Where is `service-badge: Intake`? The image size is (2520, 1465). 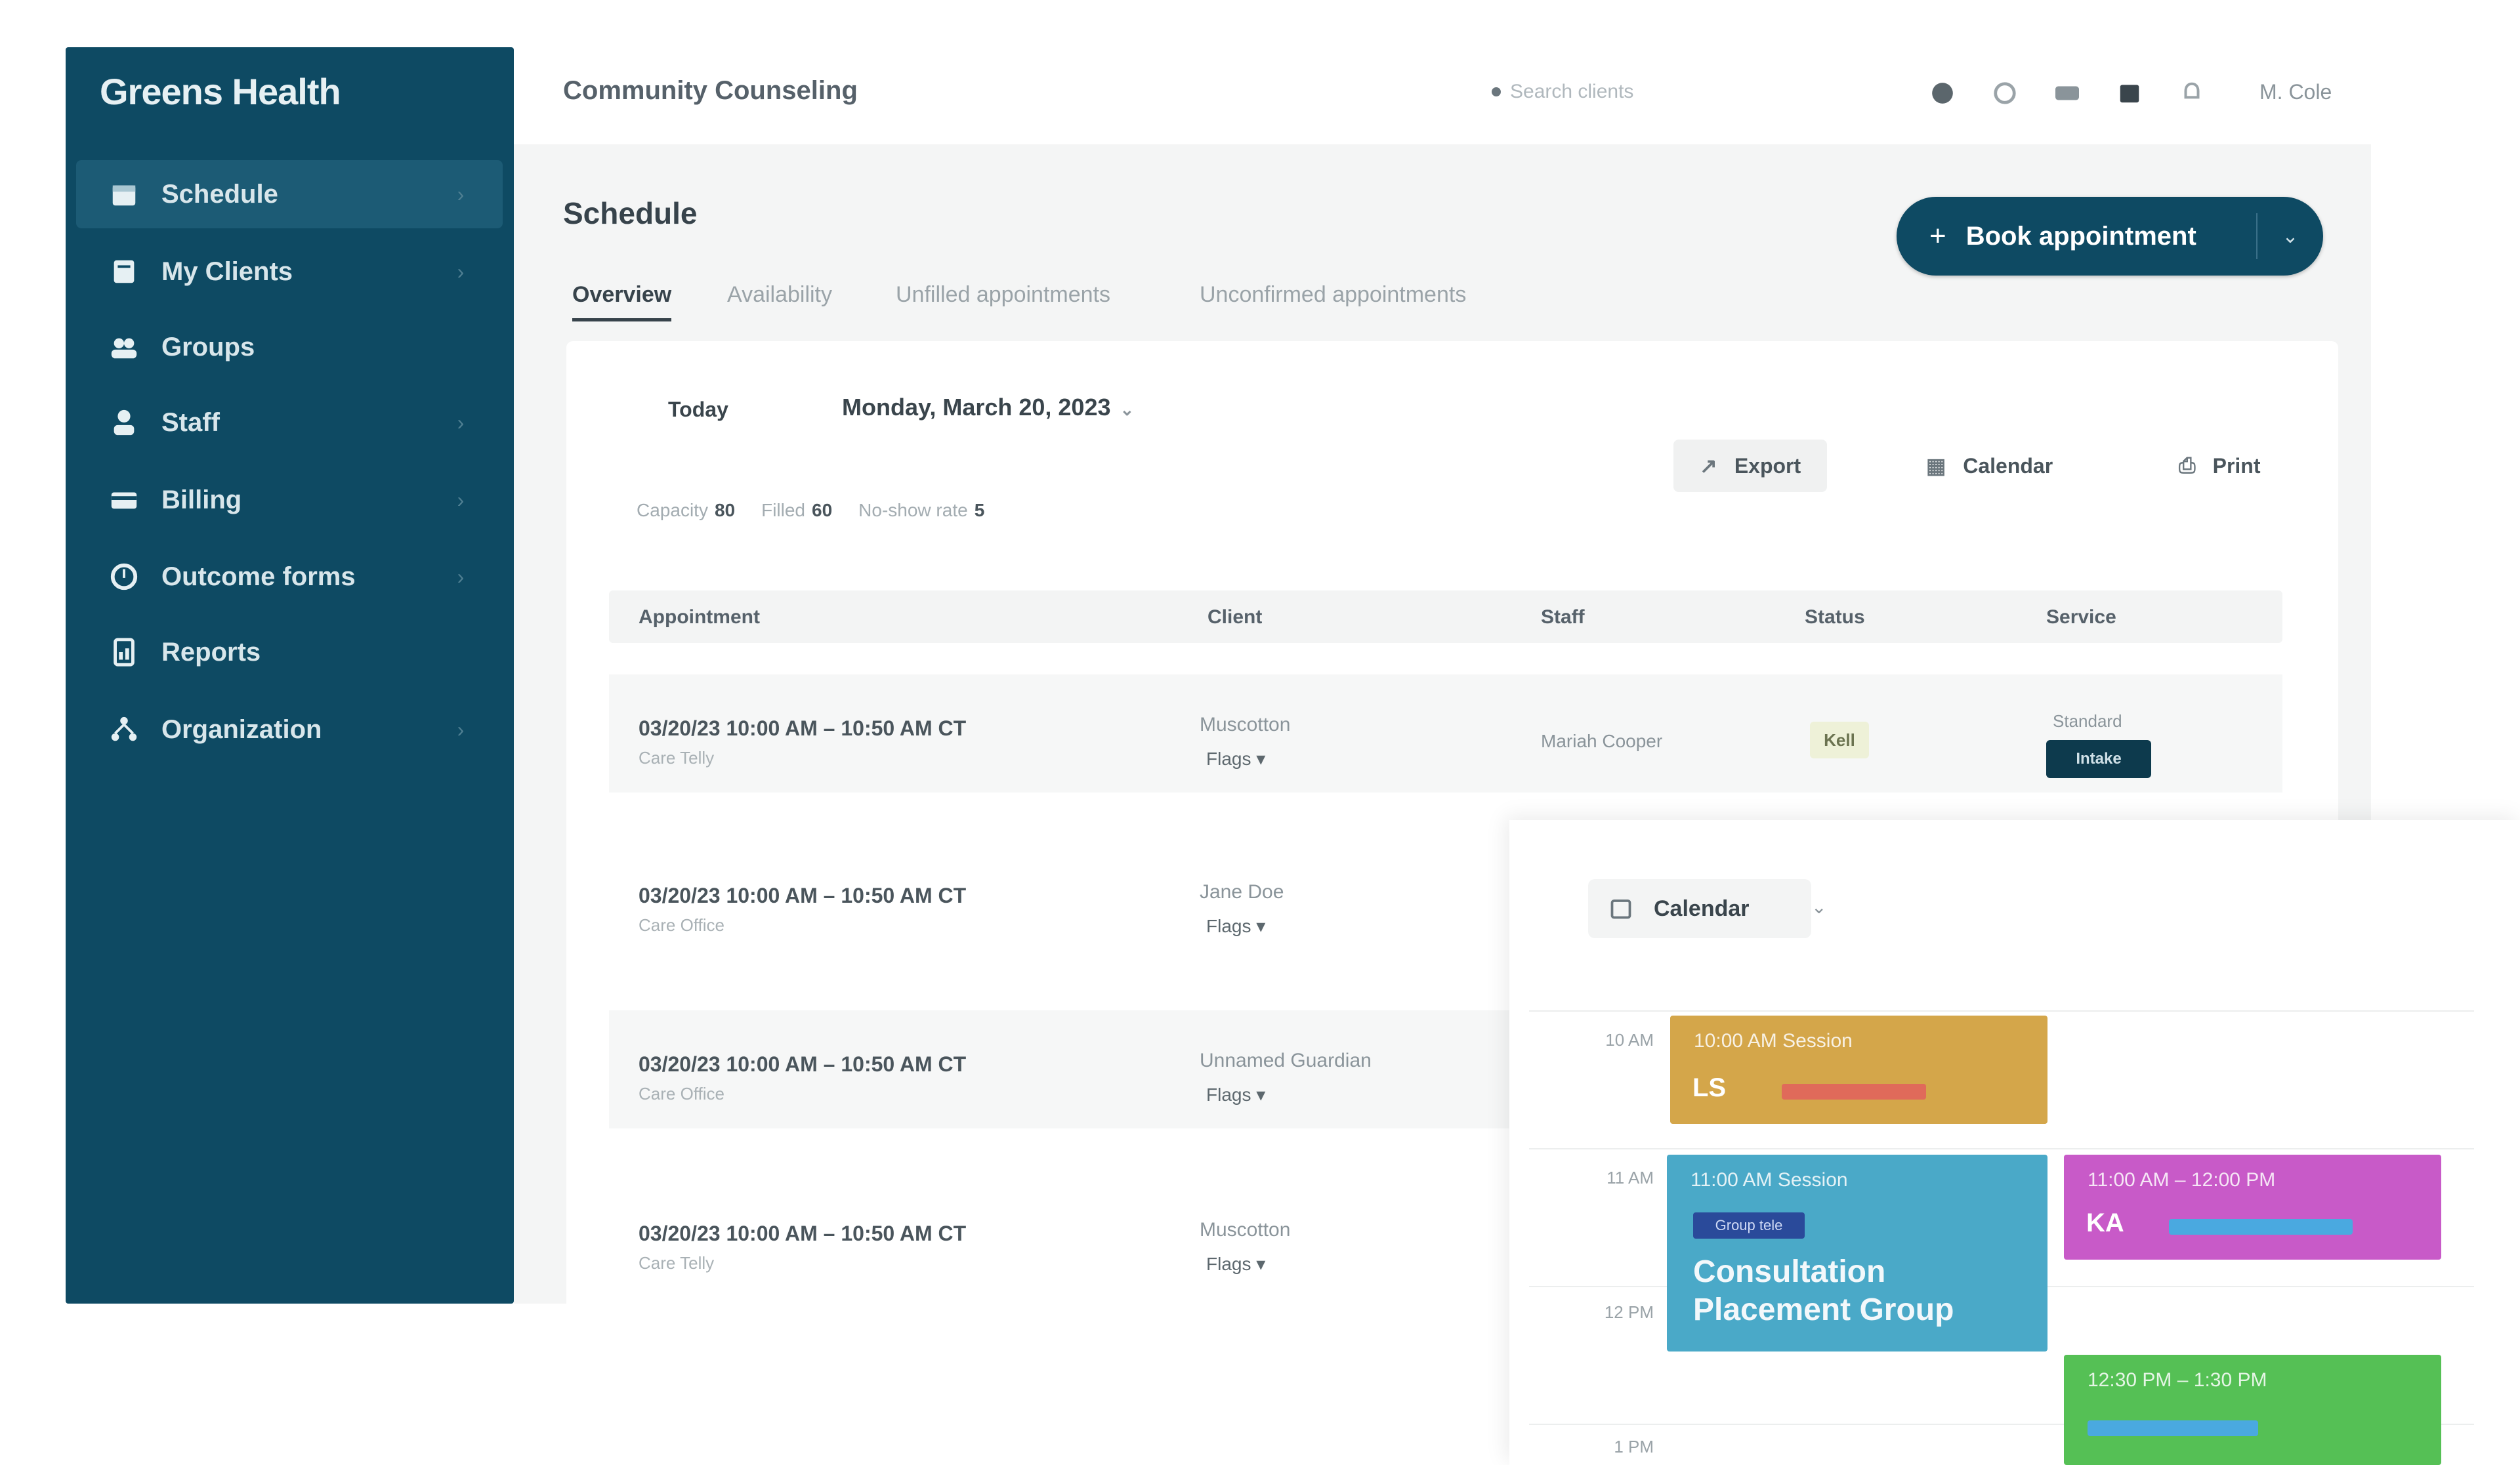
service-badge: Intake is located at coordinates (2098, 759).